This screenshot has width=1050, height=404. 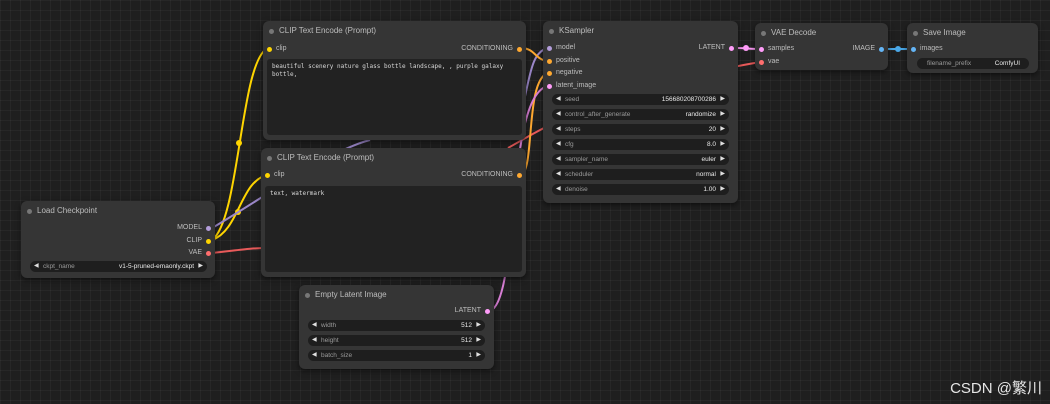 I want to click on input-slot-samples: samples, so click(x=776, y=49).